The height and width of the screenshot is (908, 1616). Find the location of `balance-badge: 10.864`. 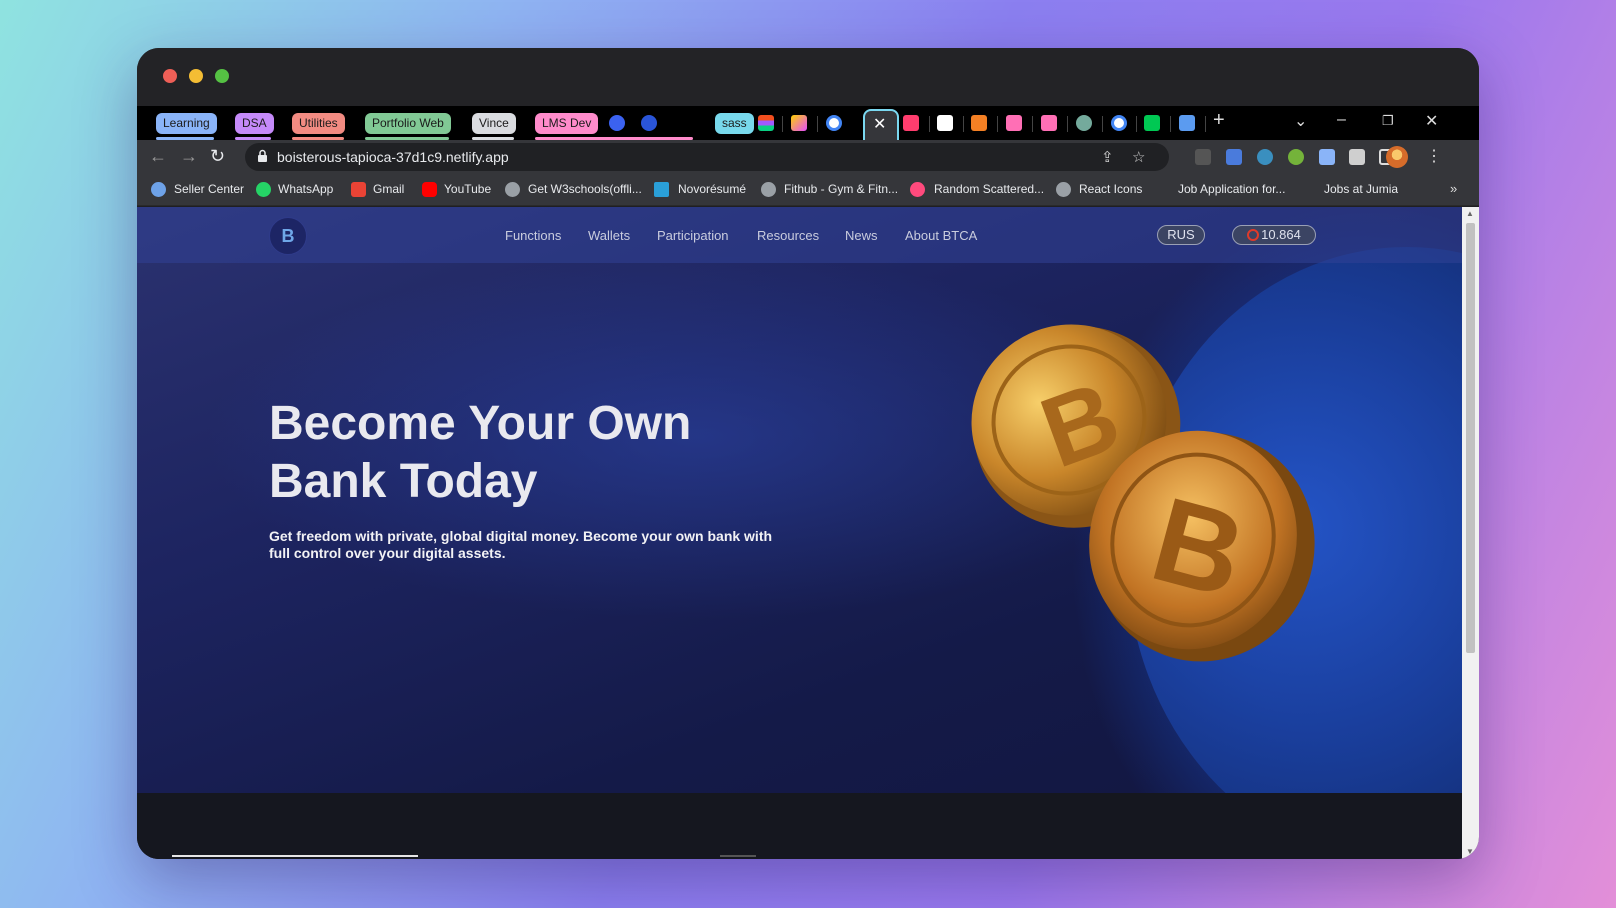

balance-badge: 10.864 is located at coordinates (1274, 235).